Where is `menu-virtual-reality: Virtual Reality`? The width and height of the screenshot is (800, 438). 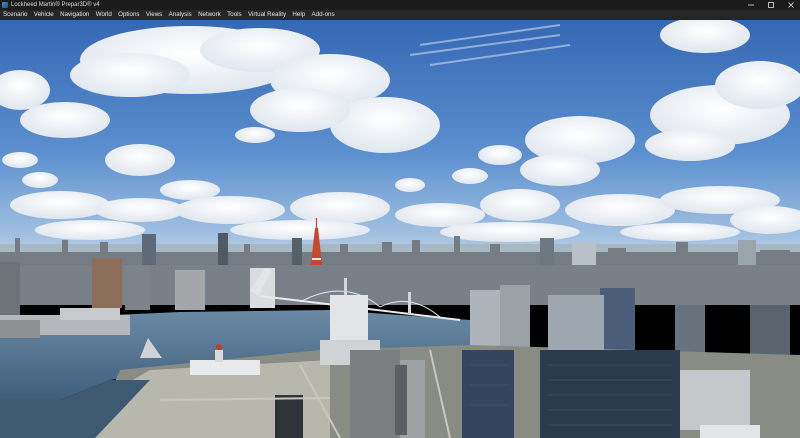 menu-virtual-reality: Virtual Reality is located at coordinates (267, 15).